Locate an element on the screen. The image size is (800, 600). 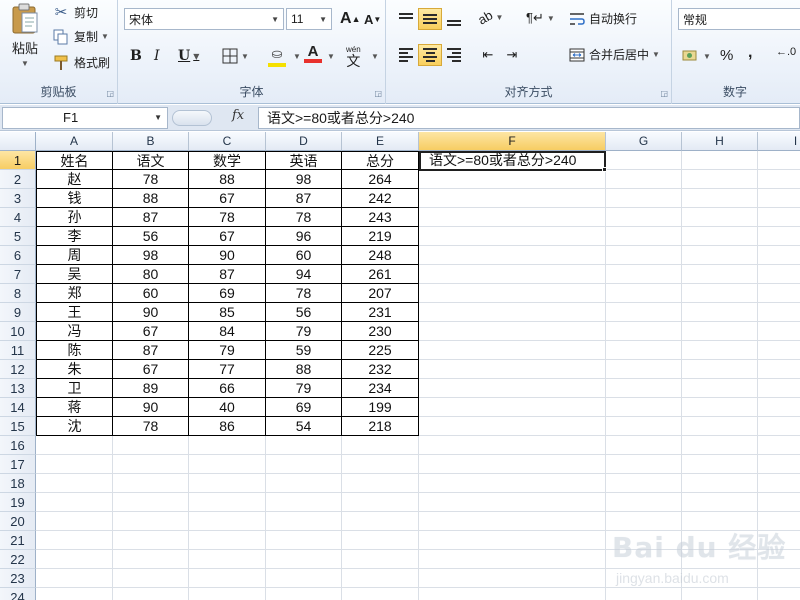
fill-handle is located at coordinates (604, 169).